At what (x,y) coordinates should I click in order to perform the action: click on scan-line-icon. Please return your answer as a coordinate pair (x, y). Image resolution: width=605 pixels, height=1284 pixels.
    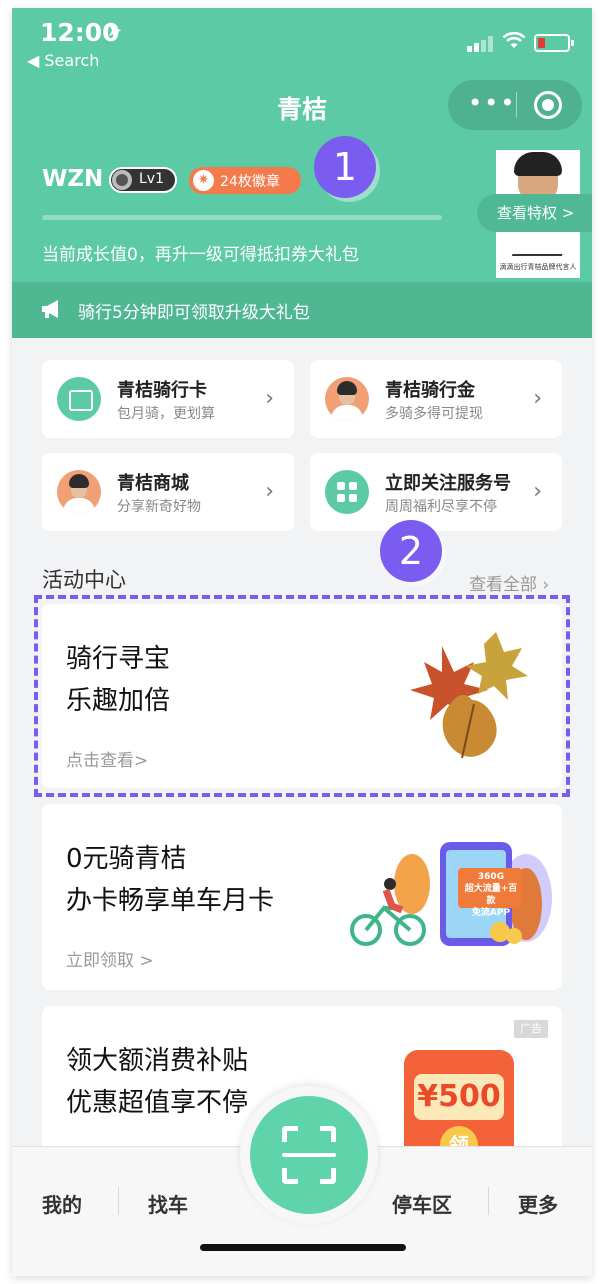
    Looking at the image, I should click on (309, 1155).